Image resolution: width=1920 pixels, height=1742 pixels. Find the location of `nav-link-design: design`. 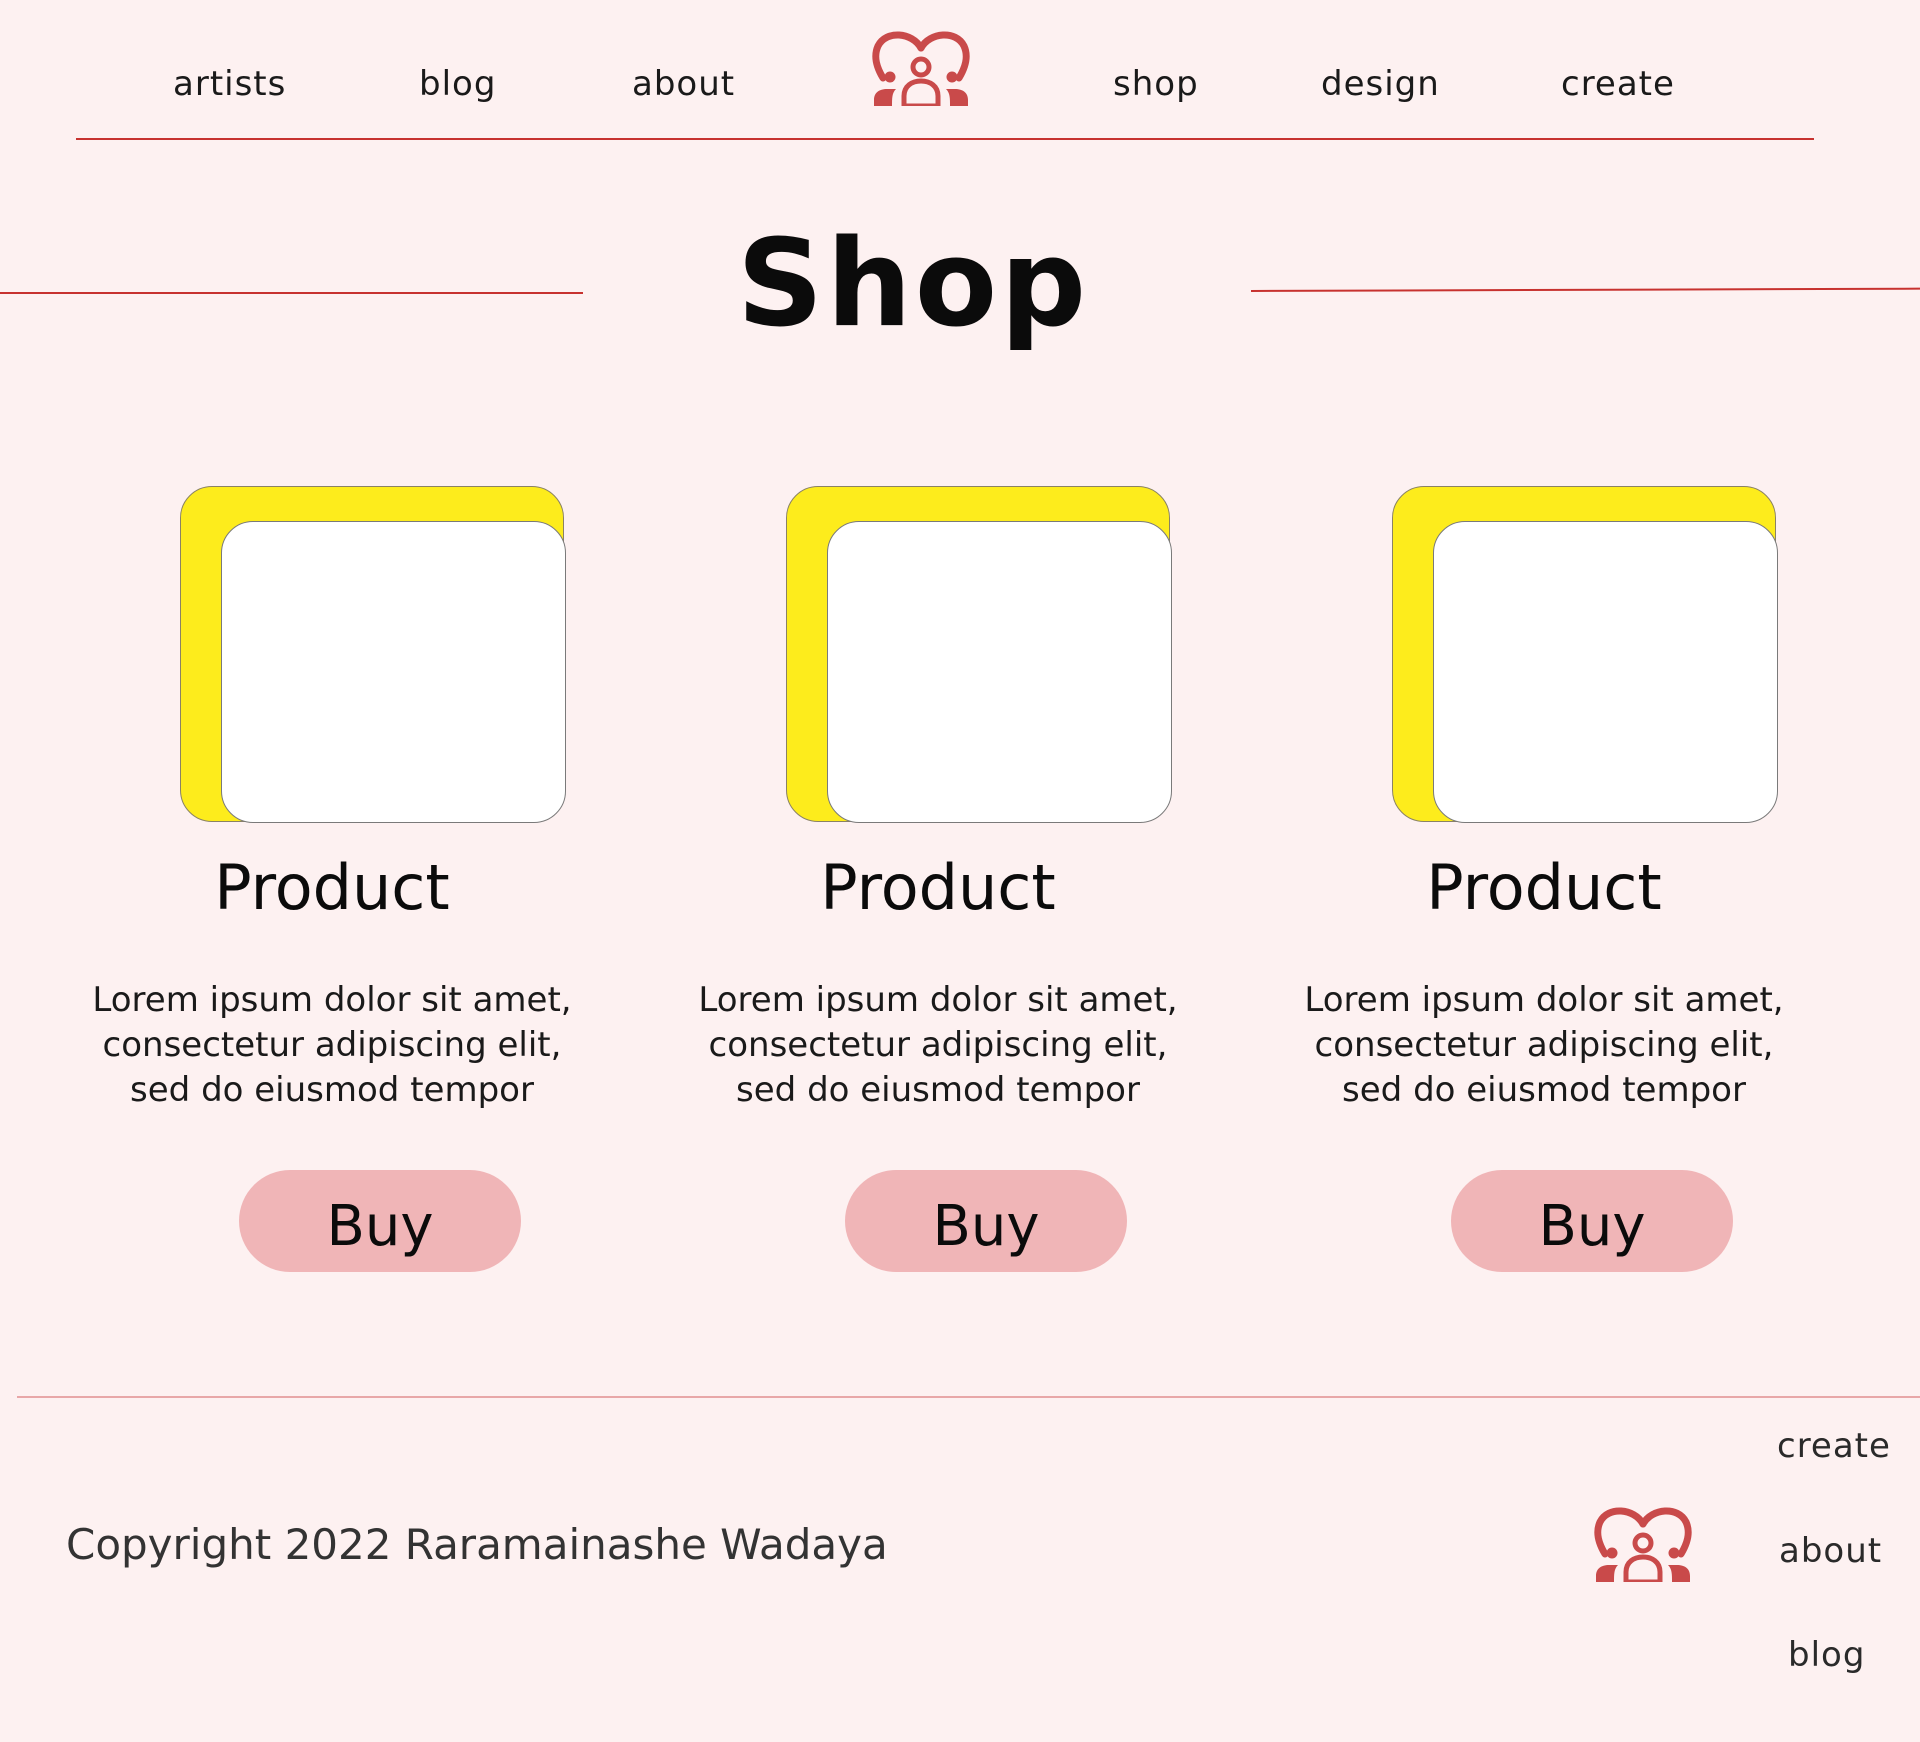

nav-link-design: design is located at coordinates (1380, 84).